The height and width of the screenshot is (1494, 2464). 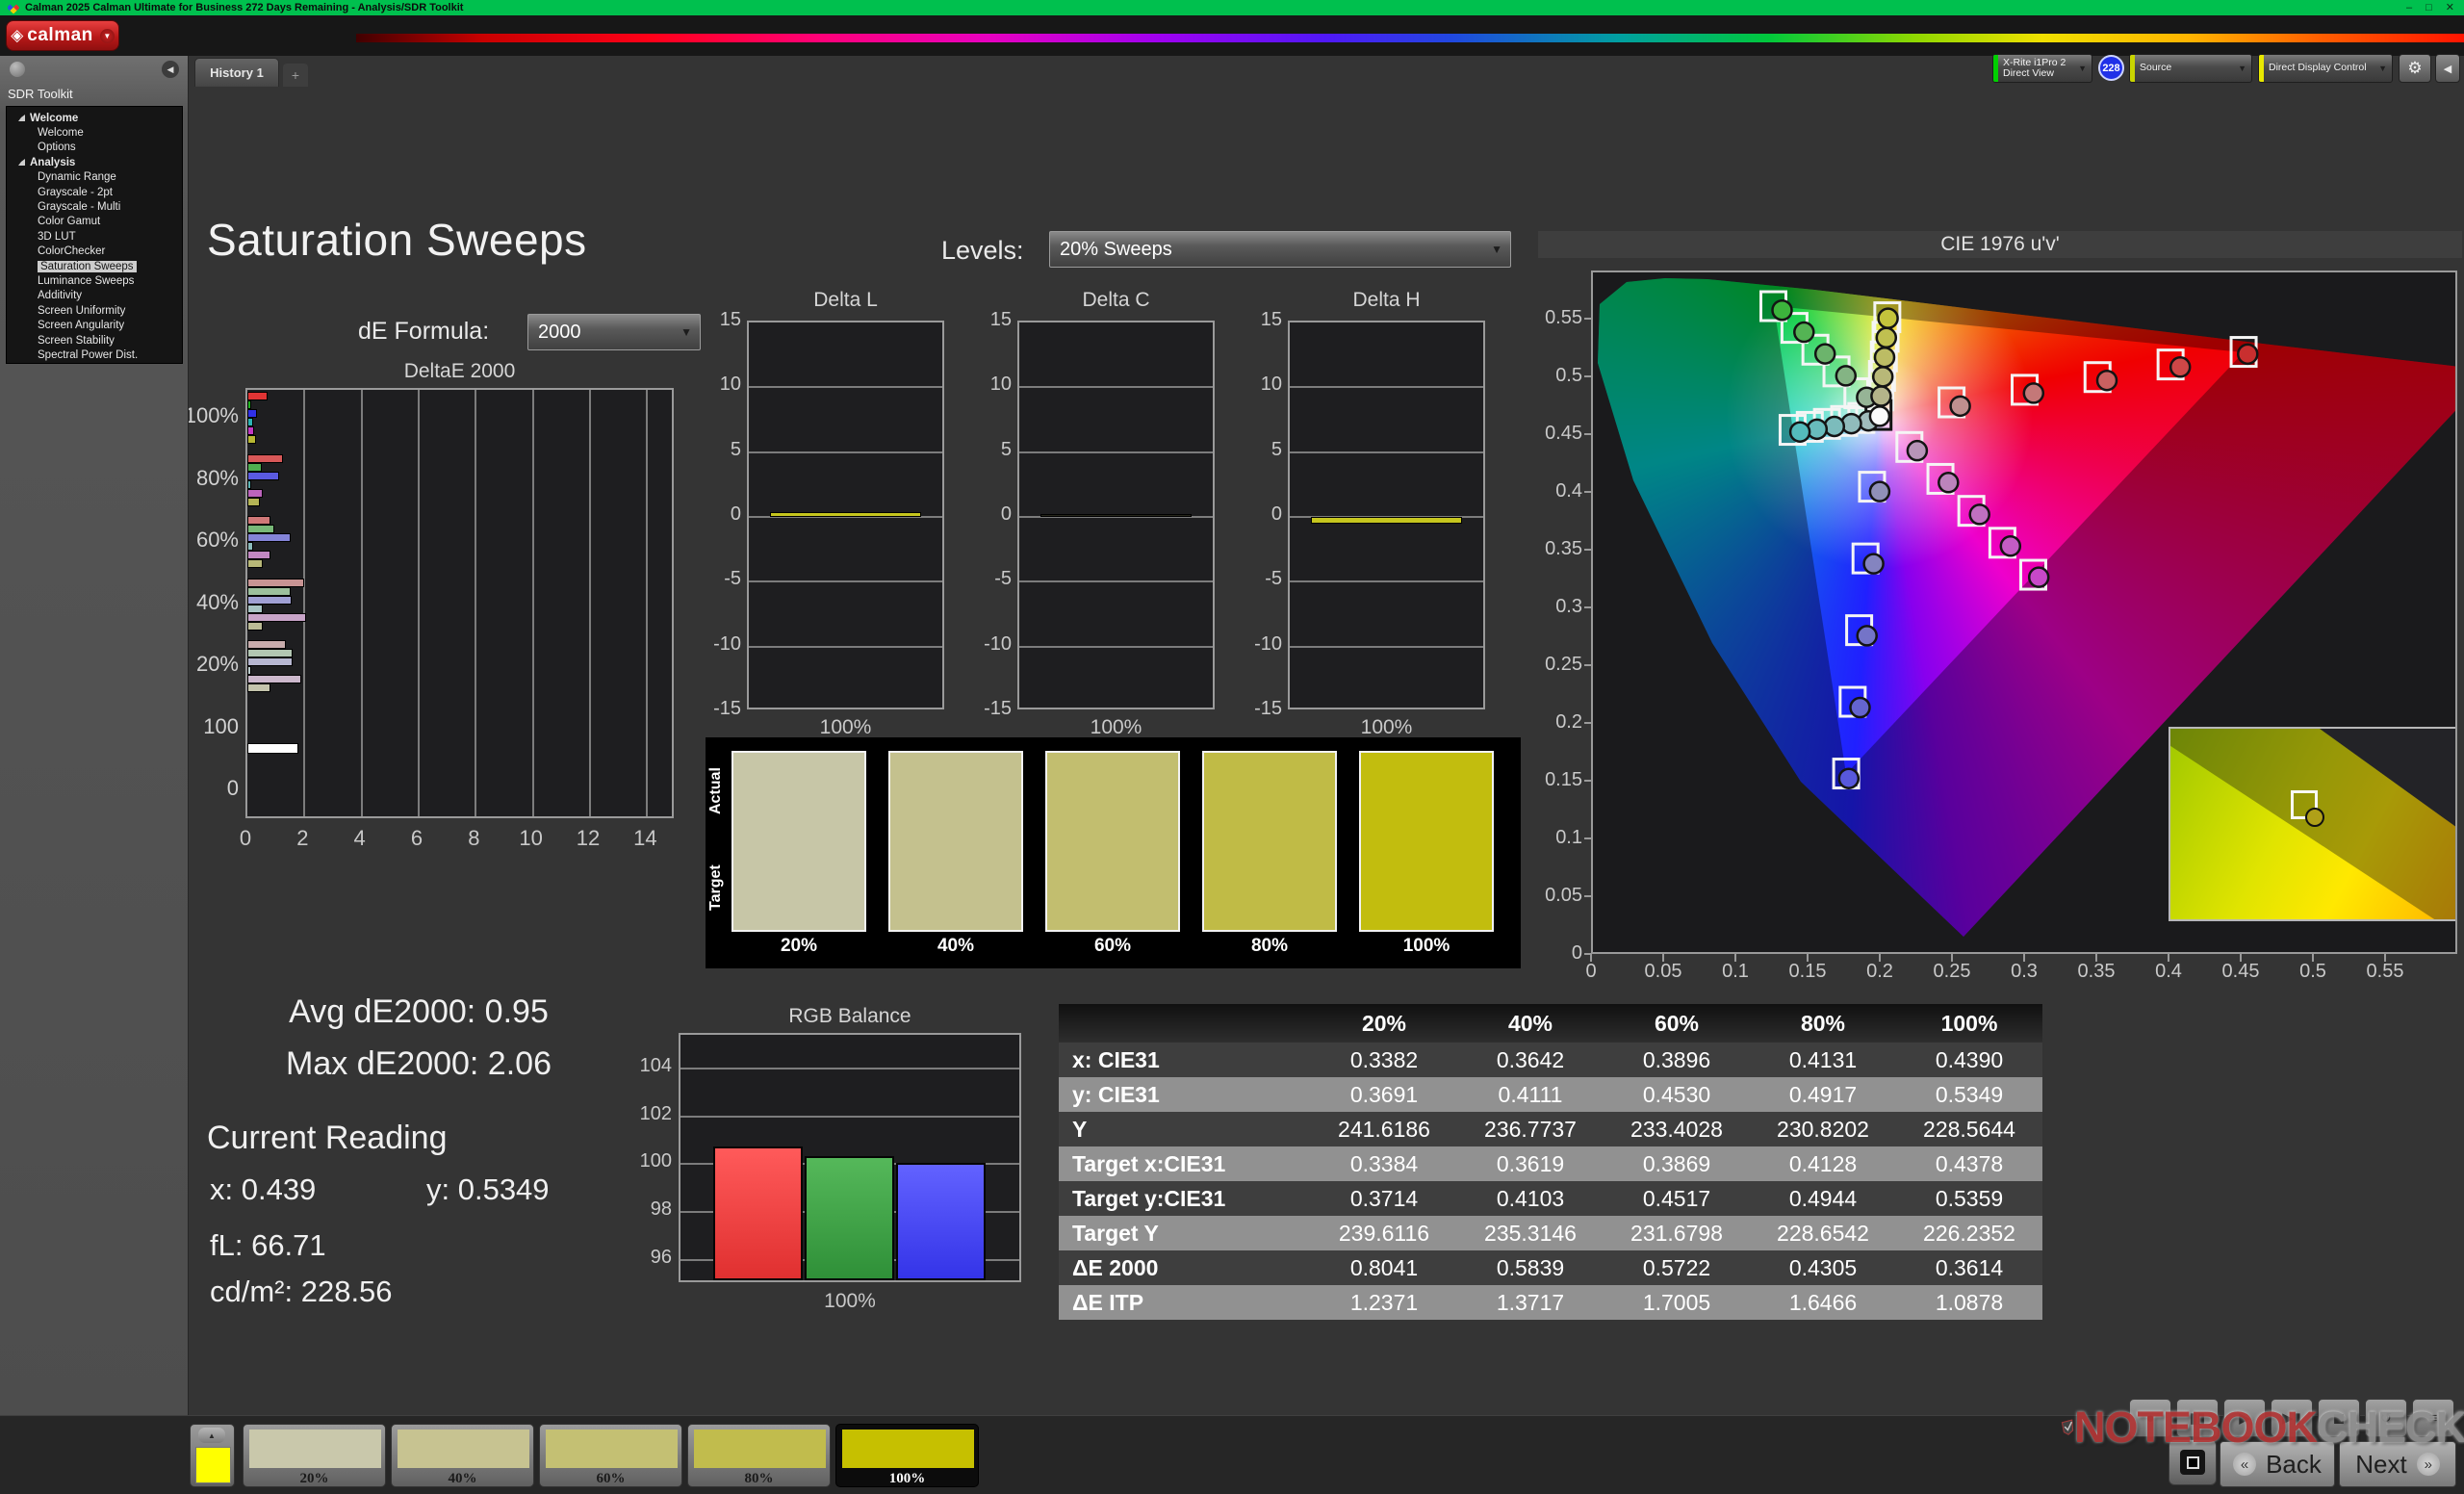 I want to click on tab-history-1: History 1, so click(x=236, y=73).